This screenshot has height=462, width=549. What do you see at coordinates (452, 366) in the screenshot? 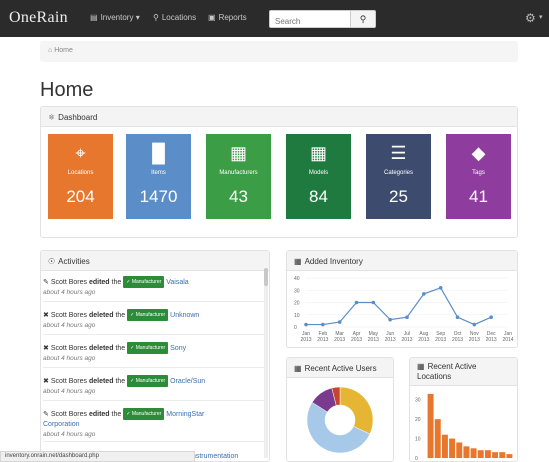
I see `recent-locations-title-1: Recent Active` at bounding box center [452, 366].